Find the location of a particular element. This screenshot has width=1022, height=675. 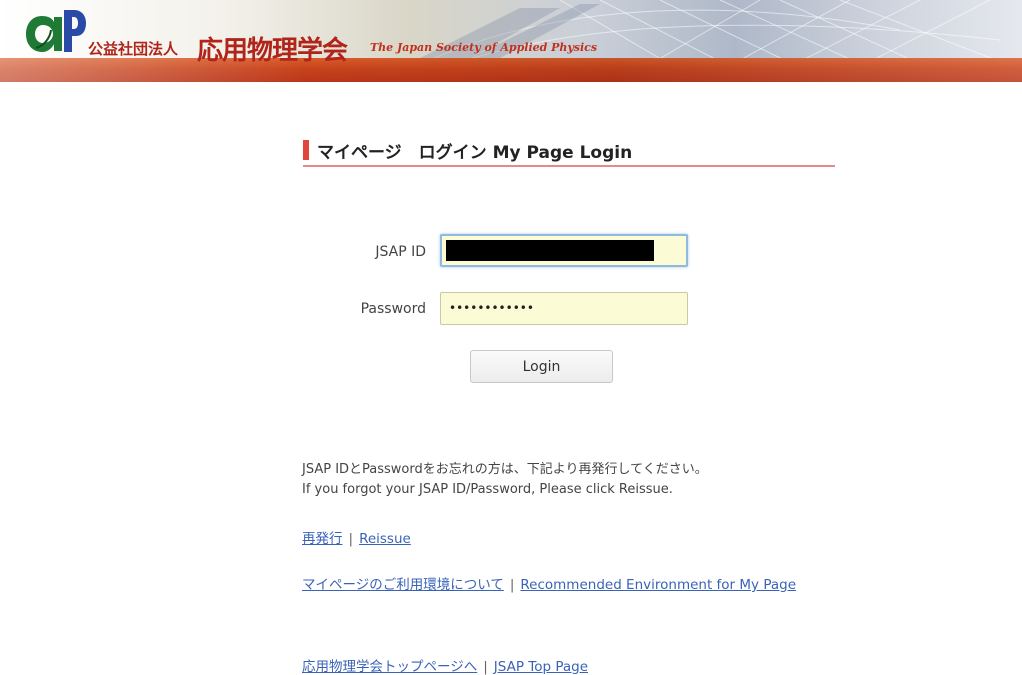

top-page-link-en: JSAP Top Page is located at coordinates (541, 667).